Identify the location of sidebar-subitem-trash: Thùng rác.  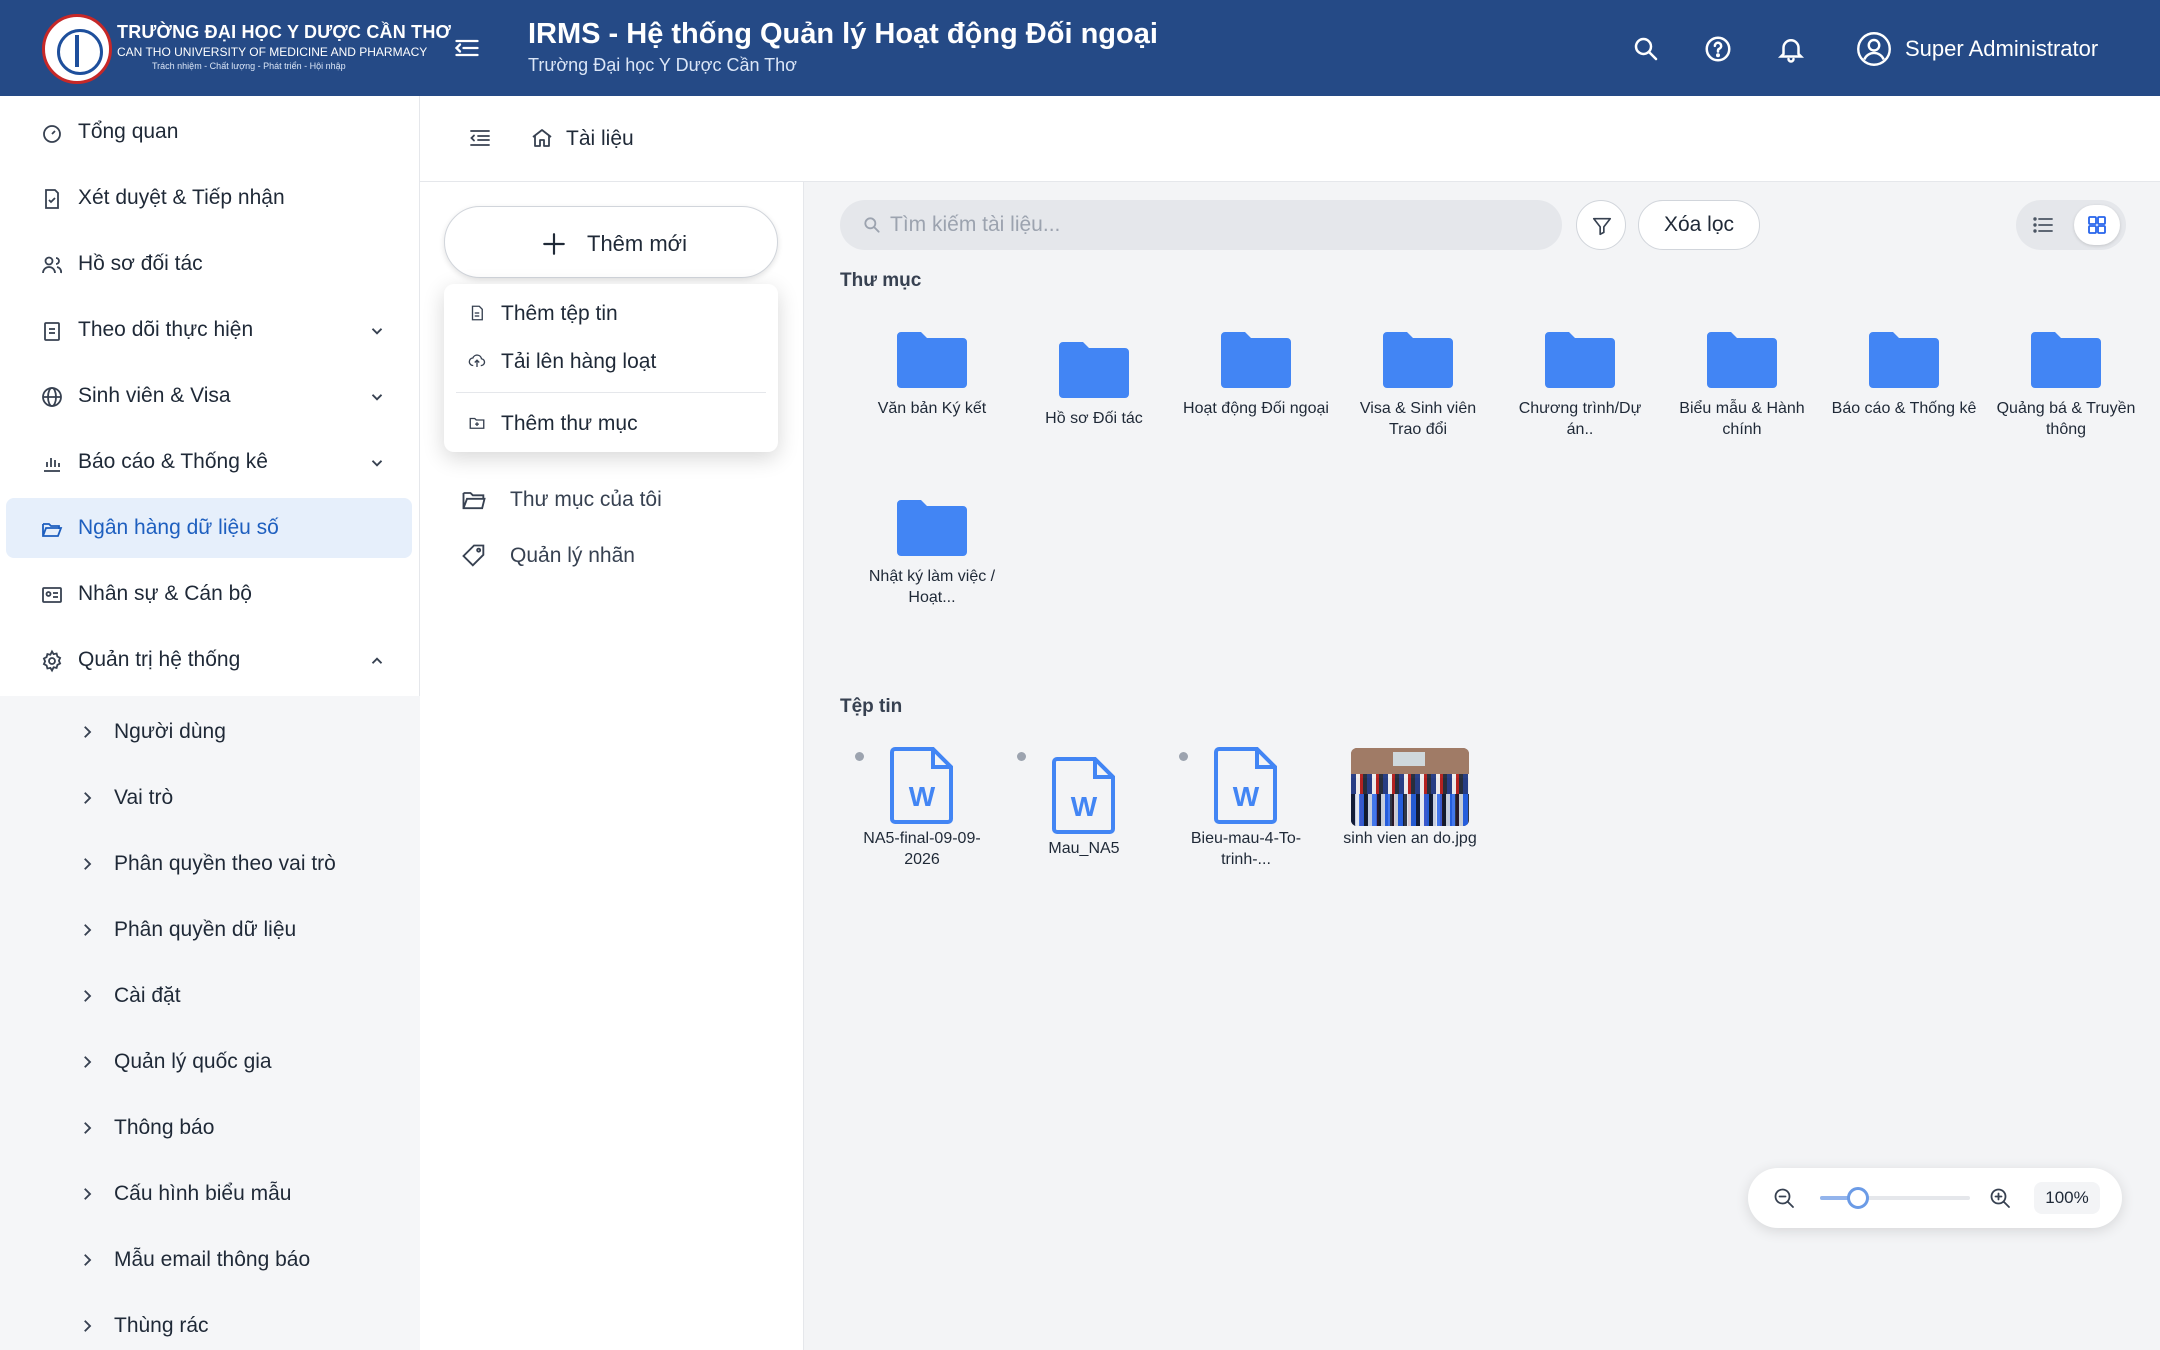
(210, 1324).